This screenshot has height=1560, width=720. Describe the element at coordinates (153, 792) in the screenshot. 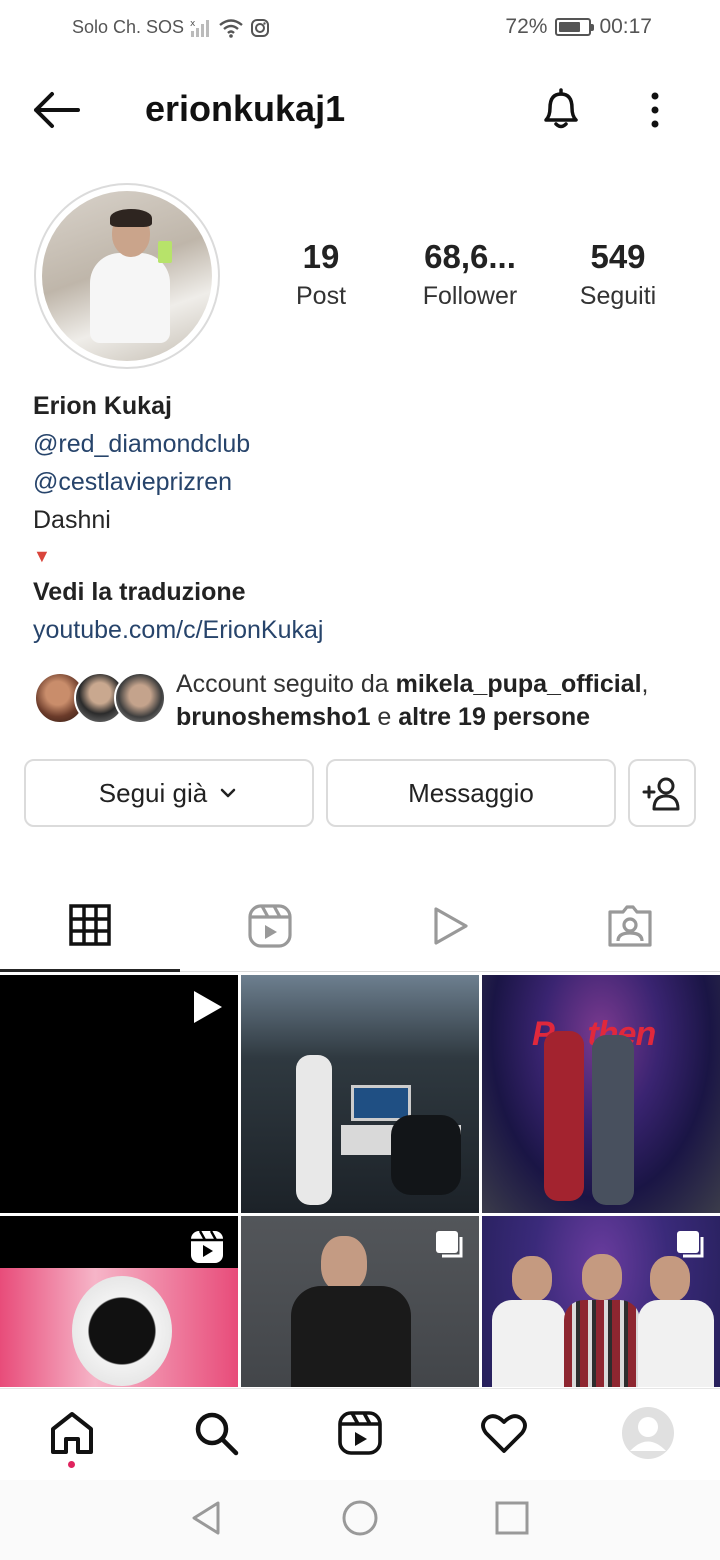

I see `following-button-label: Segui già` at that location.